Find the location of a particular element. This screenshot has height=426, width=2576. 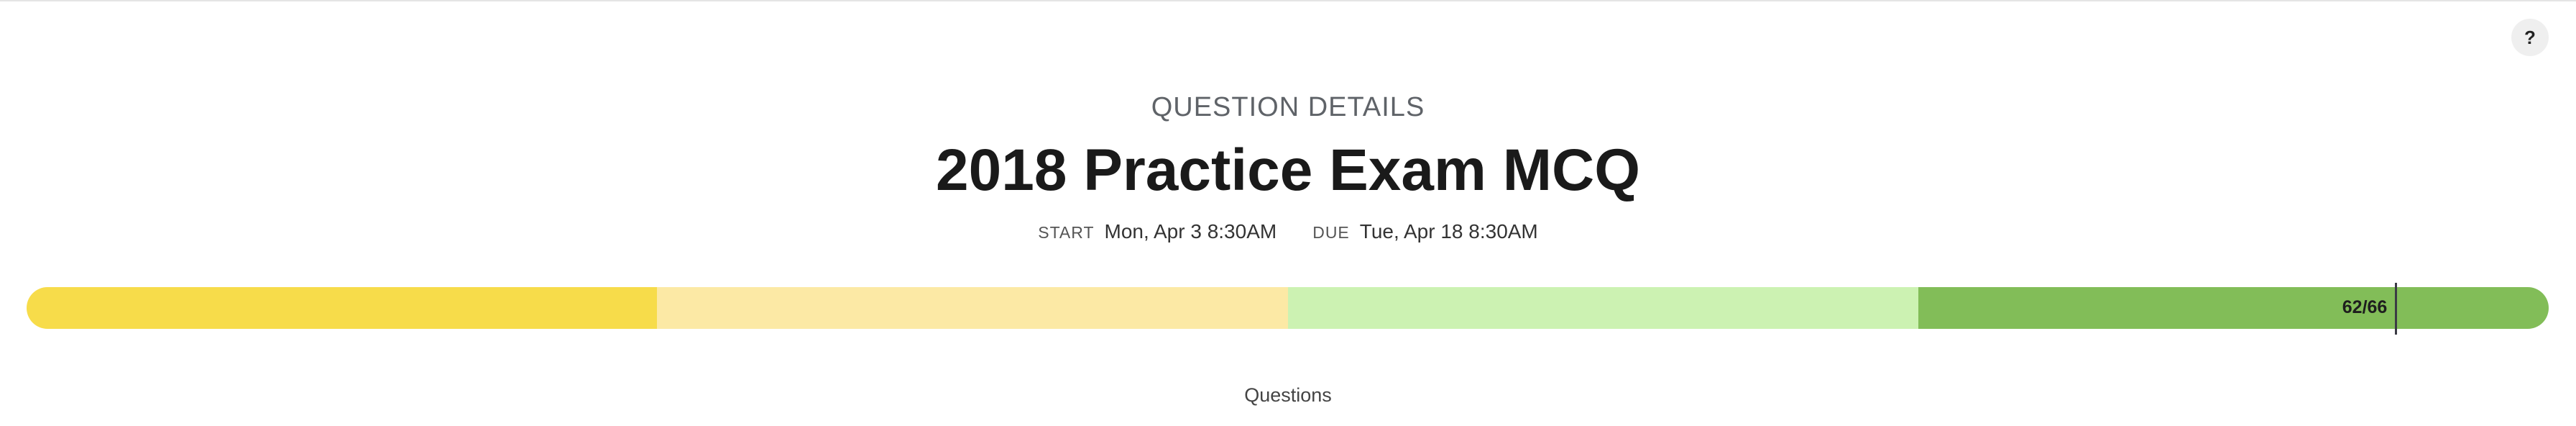

start-date: START Mon, Apr 3 8:30AM is located at coordinates (1157, 232).